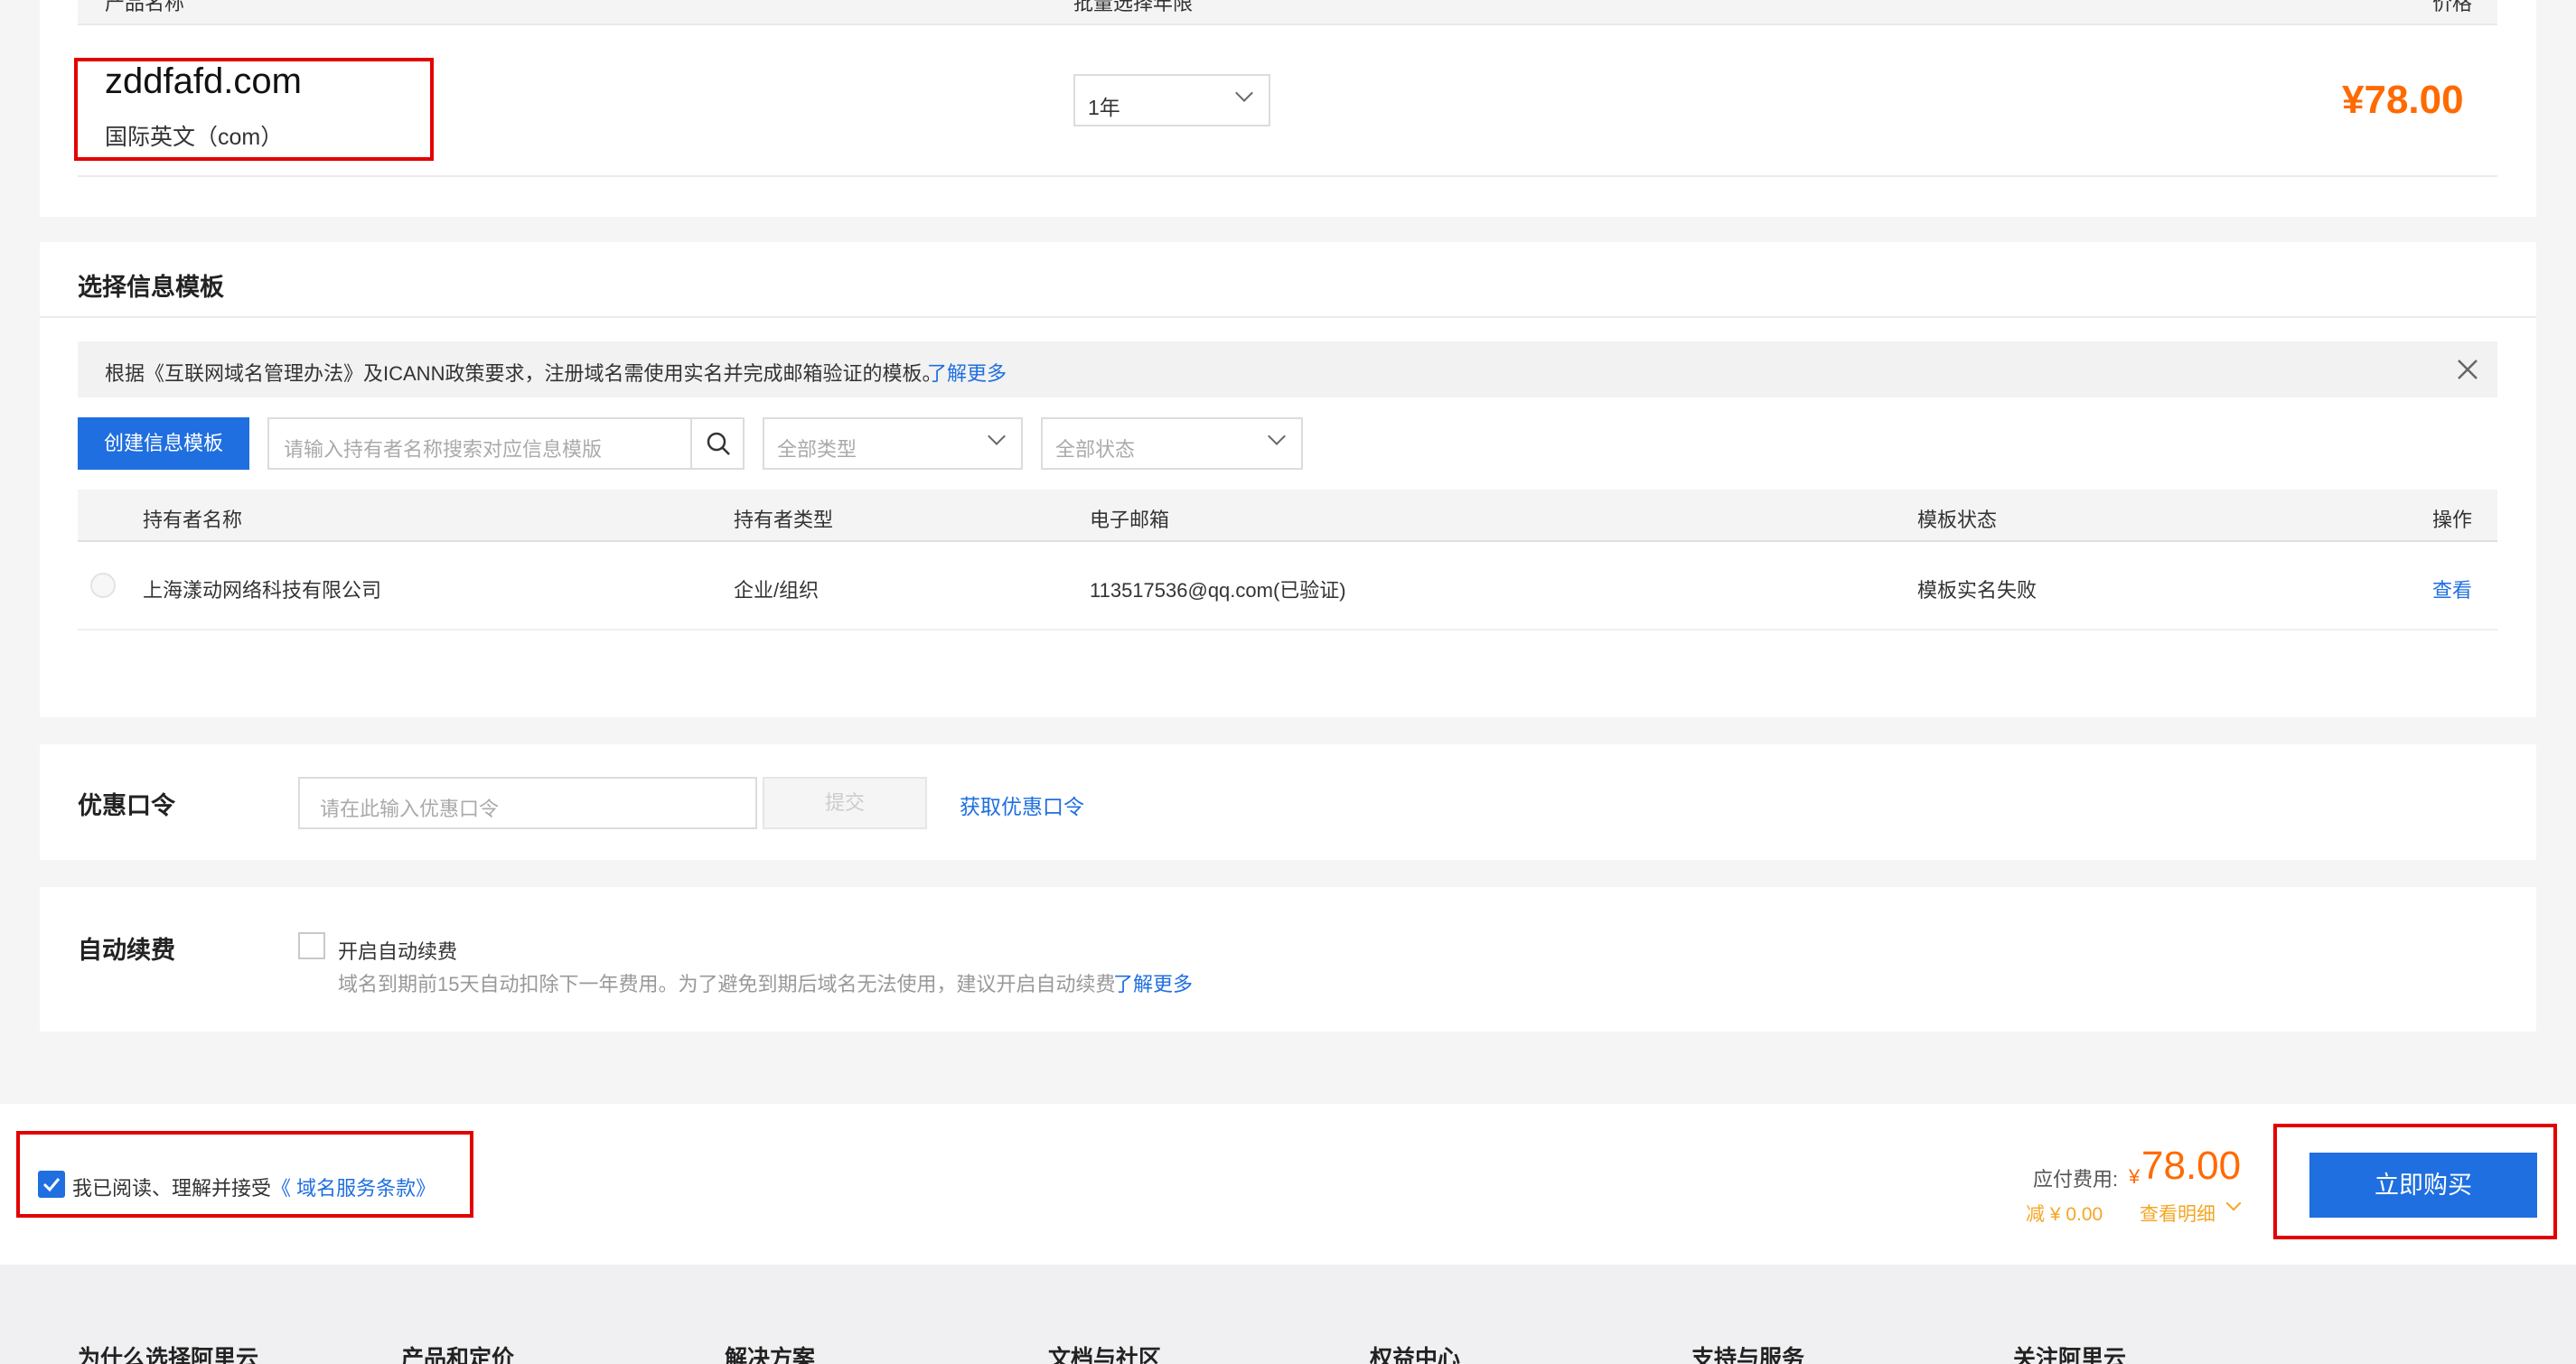 The height and width of the screenshot is (1364, 2576). I want to click on policy-learn-more-link: 了解更多, so click(967, 372).